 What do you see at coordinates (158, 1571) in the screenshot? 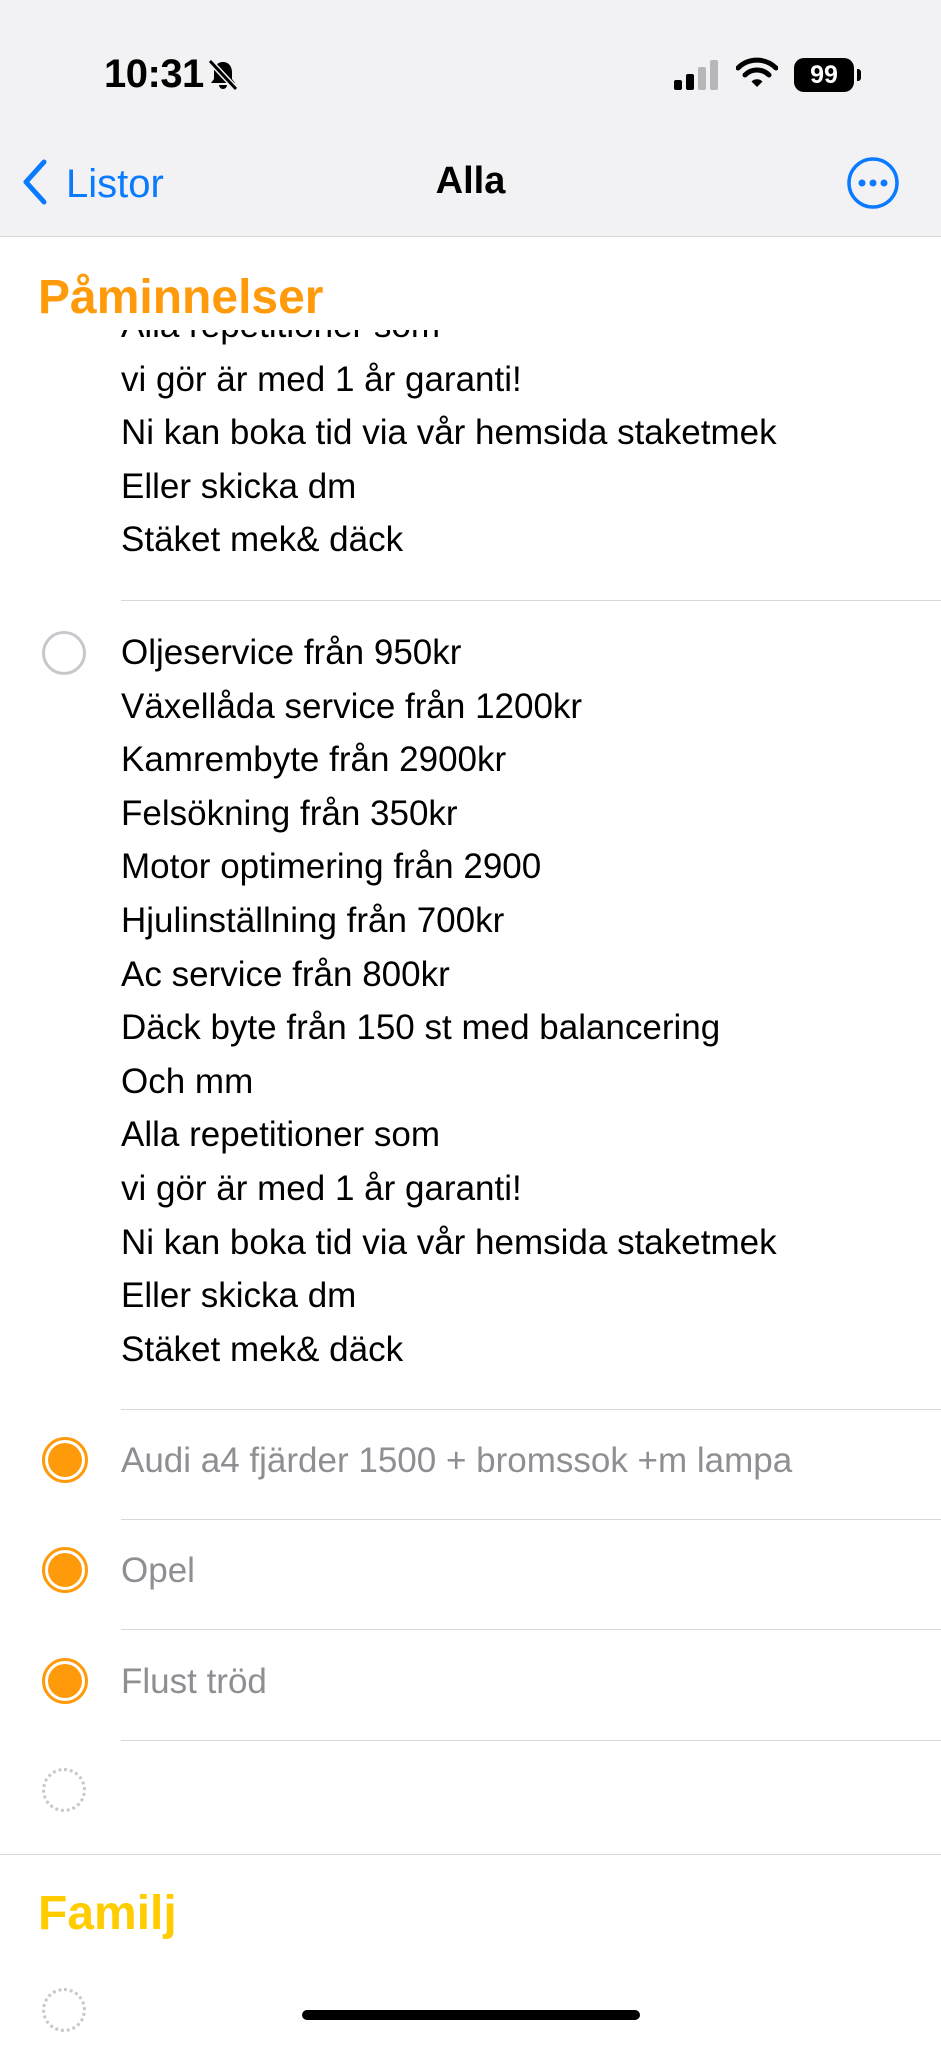
I see `completed-item: Opel` at bounding box center [158, 1571].